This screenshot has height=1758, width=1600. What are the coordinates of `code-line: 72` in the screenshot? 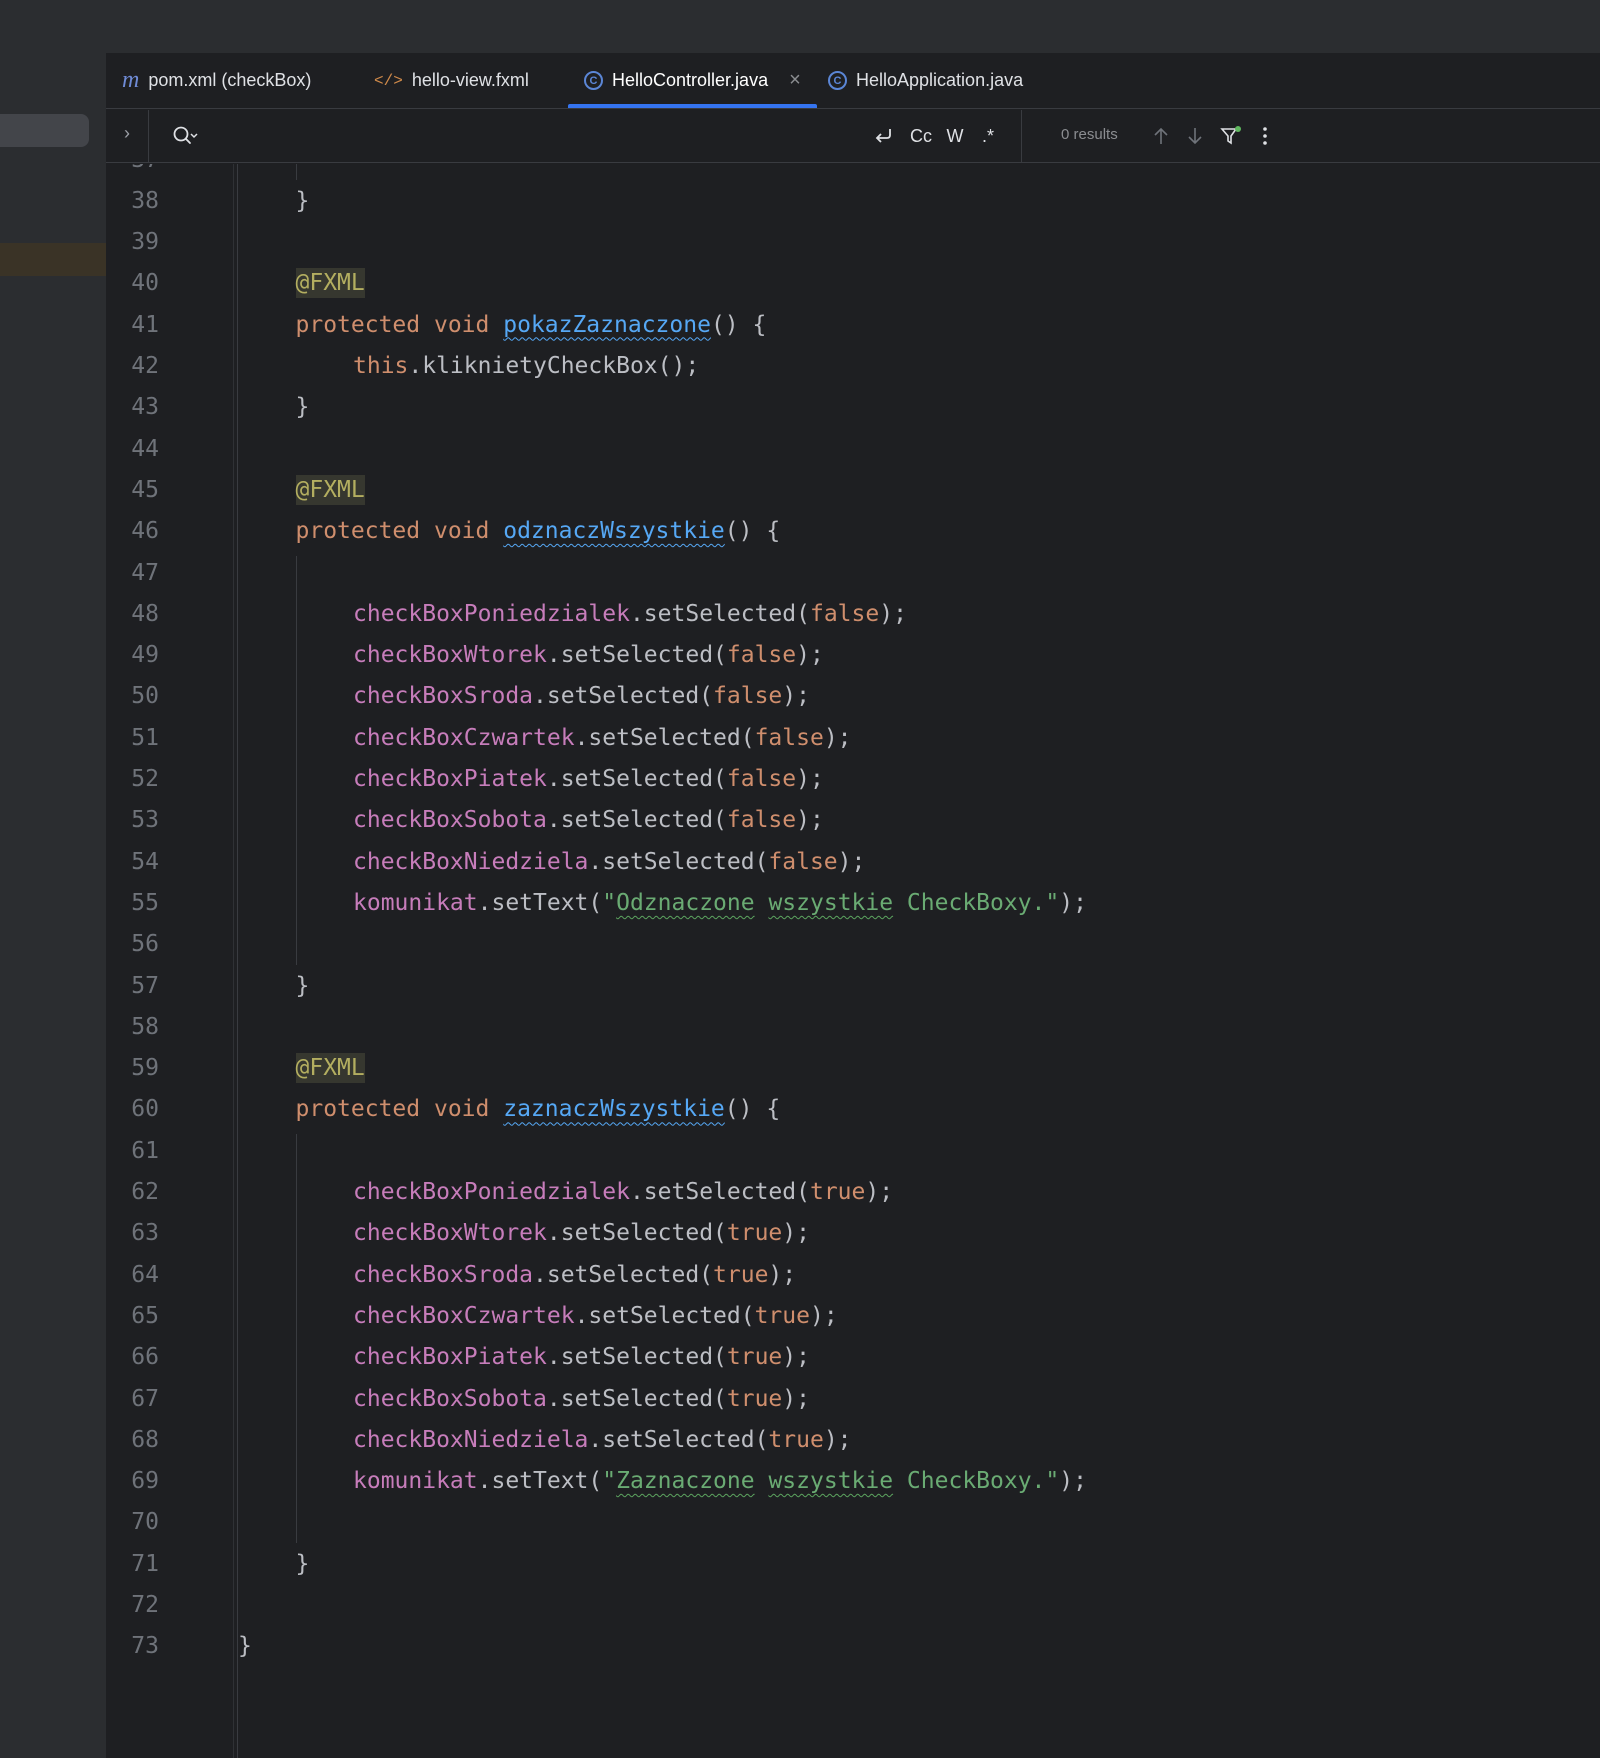 It's located at (853, 1605).